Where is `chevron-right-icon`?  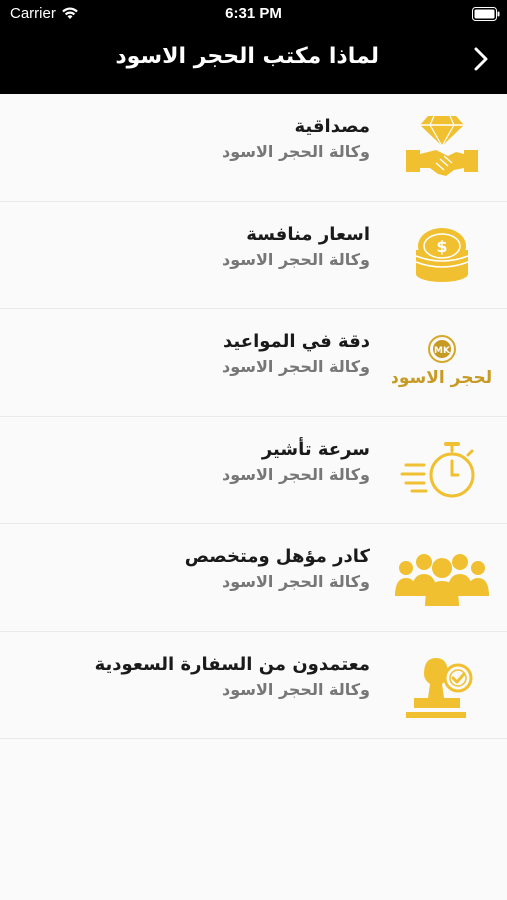 chevron-right-icon is located at coordinates (481, 59).